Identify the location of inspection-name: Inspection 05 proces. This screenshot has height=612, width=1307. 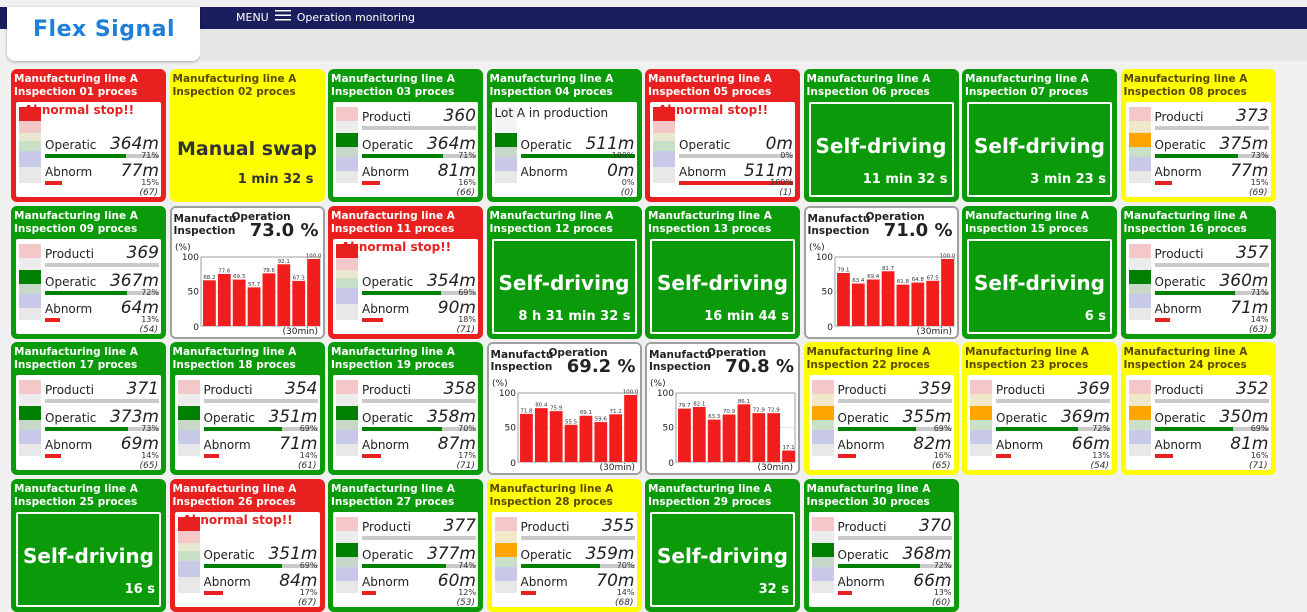
(710, 92).